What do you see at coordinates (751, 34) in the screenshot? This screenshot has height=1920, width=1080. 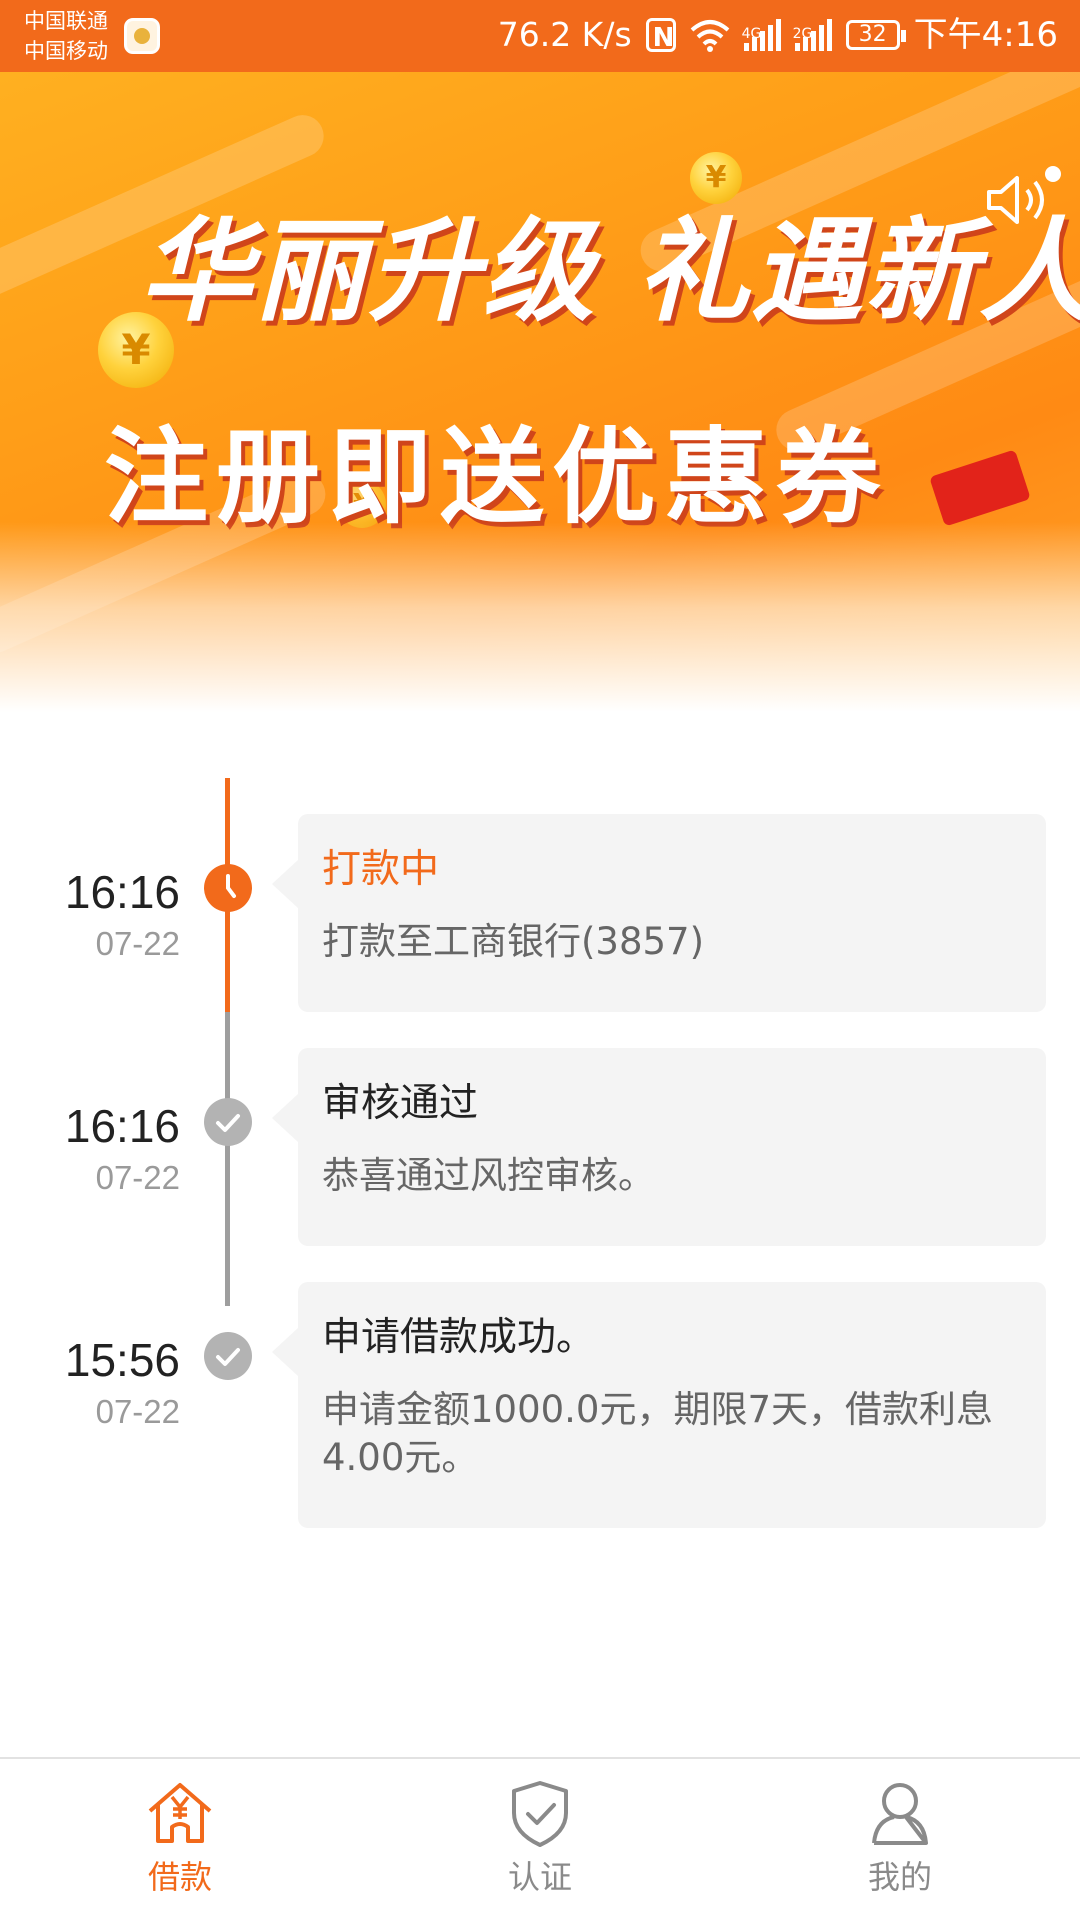 I see `signal-1-tag: 4G` at bounding box center [751, 34].